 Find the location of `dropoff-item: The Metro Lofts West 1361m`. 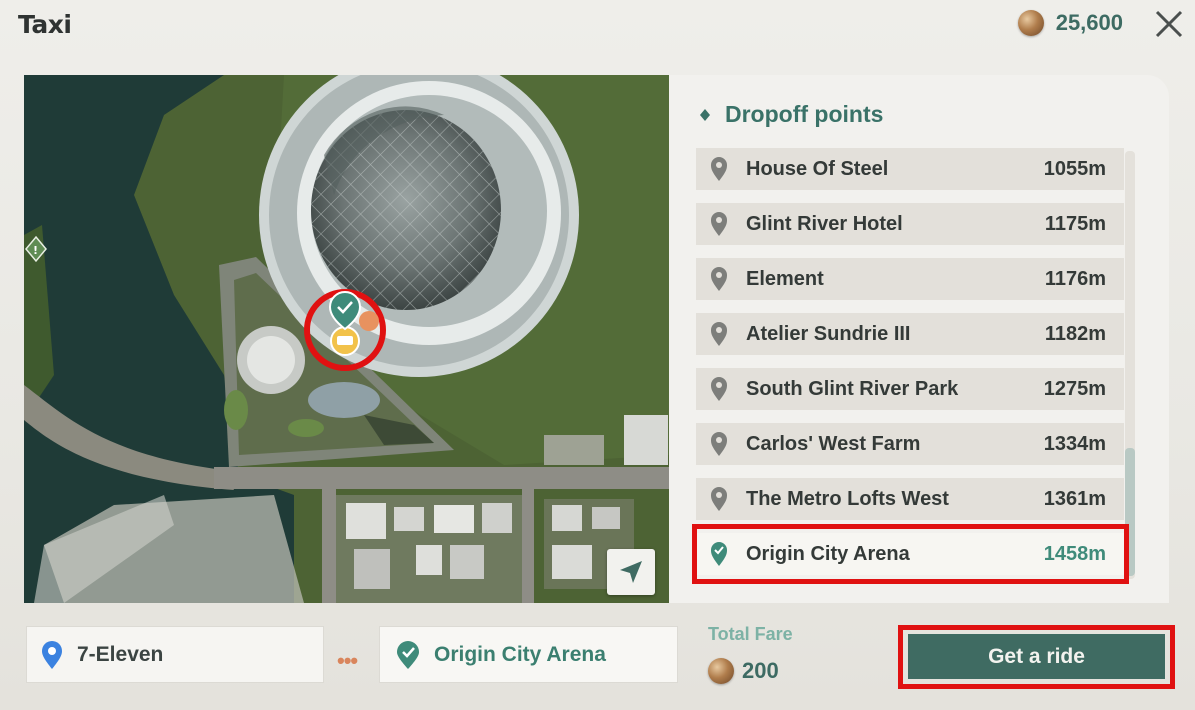

dropoff-item: The Metro Lofts West 1361m is located at coordinates (910, 499).